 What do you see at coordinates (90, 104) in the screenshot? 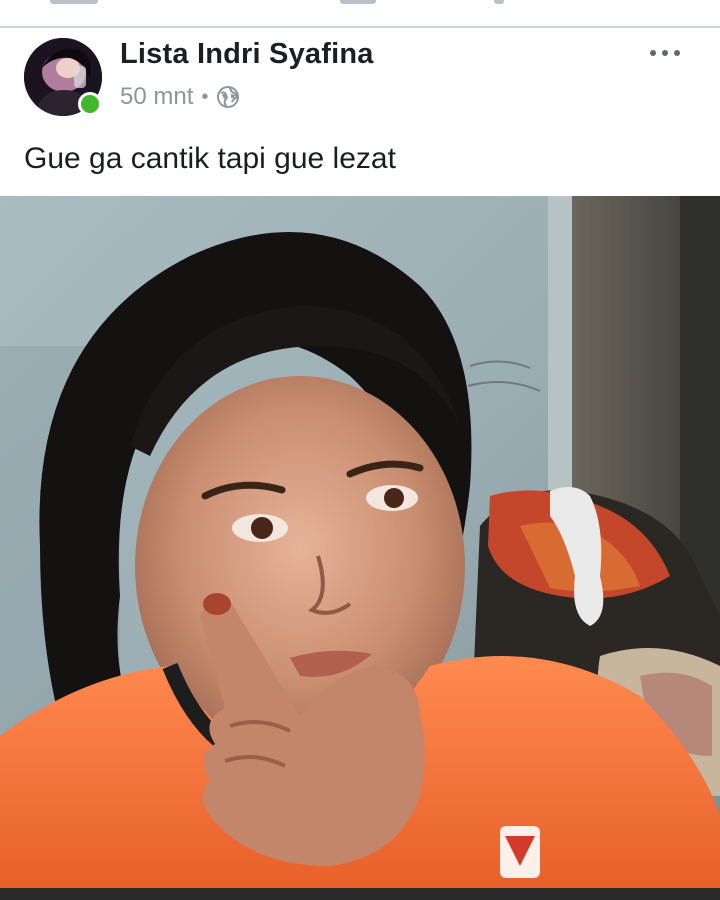
I see `online-status-indicator` at bounding box center [90, 104].